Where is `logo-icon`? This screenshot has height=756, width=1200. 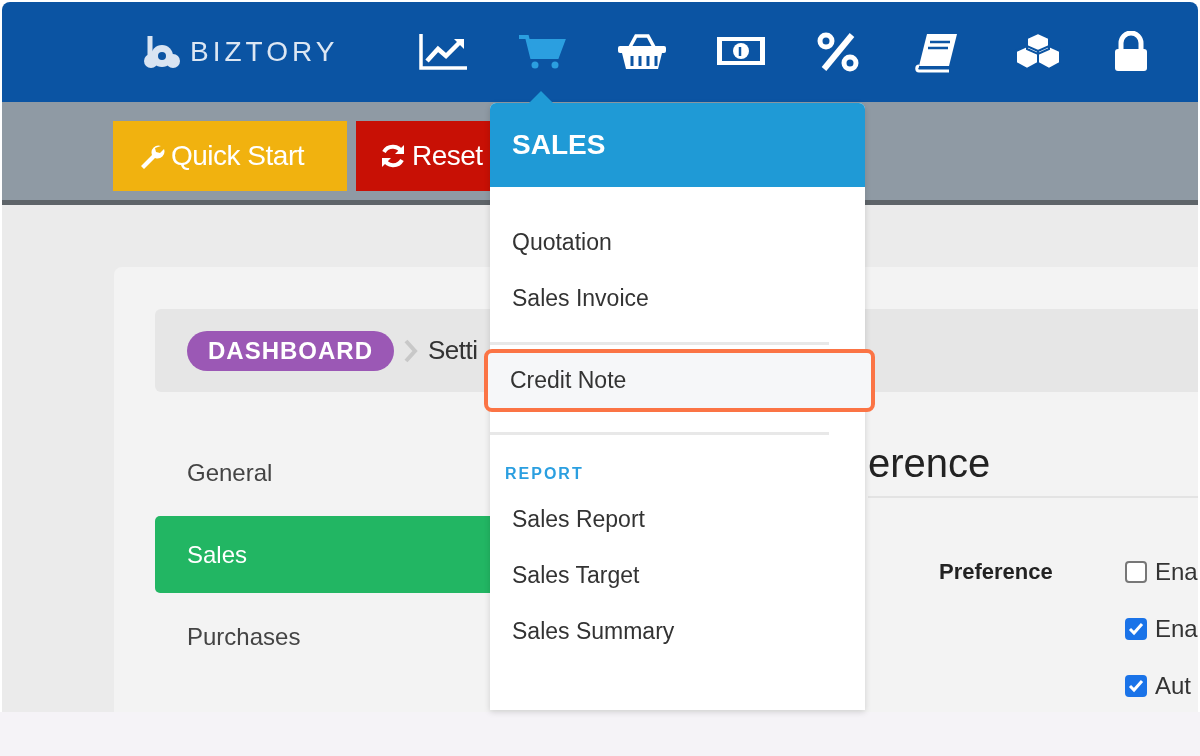 logo-icon is located at coordinates (162, 52).